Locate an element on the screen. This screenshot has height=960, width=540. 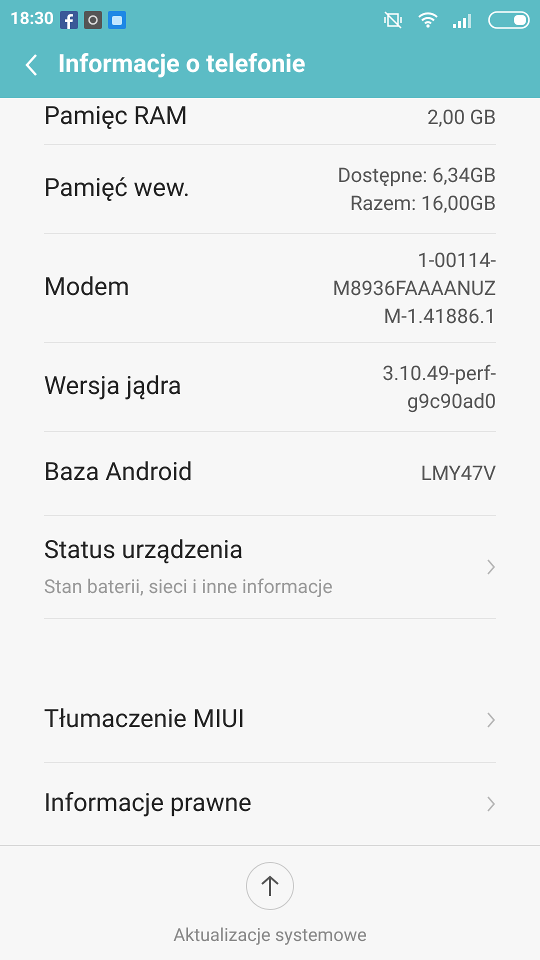
setting-subtitle: Stan baterii, sieci i inne informacje is located at coordinates (188, 587).